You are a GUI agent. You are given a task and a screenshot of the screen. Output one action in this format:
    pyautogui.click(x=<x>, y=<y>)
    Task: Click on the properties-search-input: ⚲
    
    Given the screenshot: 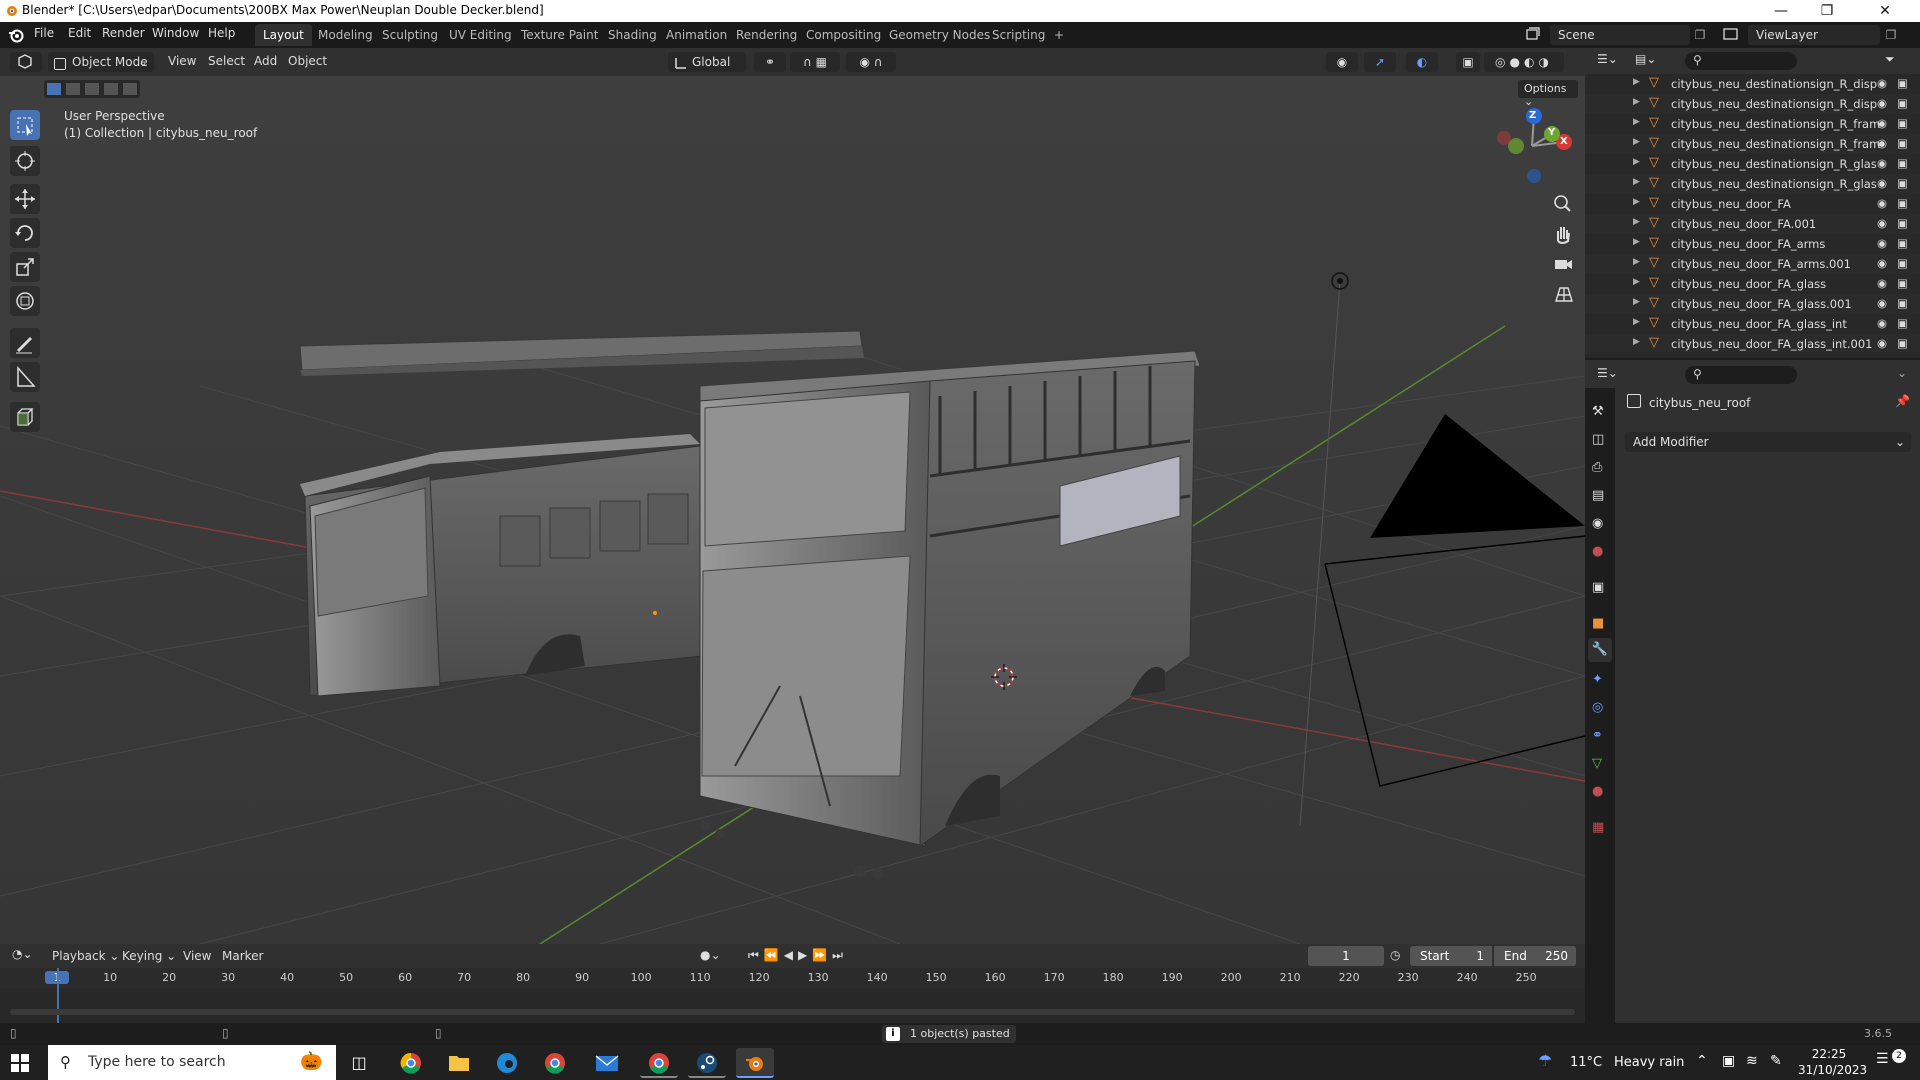 What is the action you would take?
    pyautogui.click(x=1741, y=375)
    